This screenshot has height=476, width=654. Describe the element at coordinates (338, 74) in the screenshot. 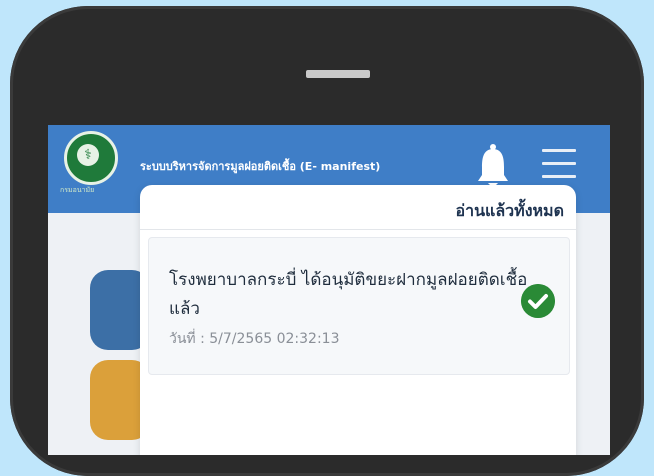

I see `phone-speaker` at that location.